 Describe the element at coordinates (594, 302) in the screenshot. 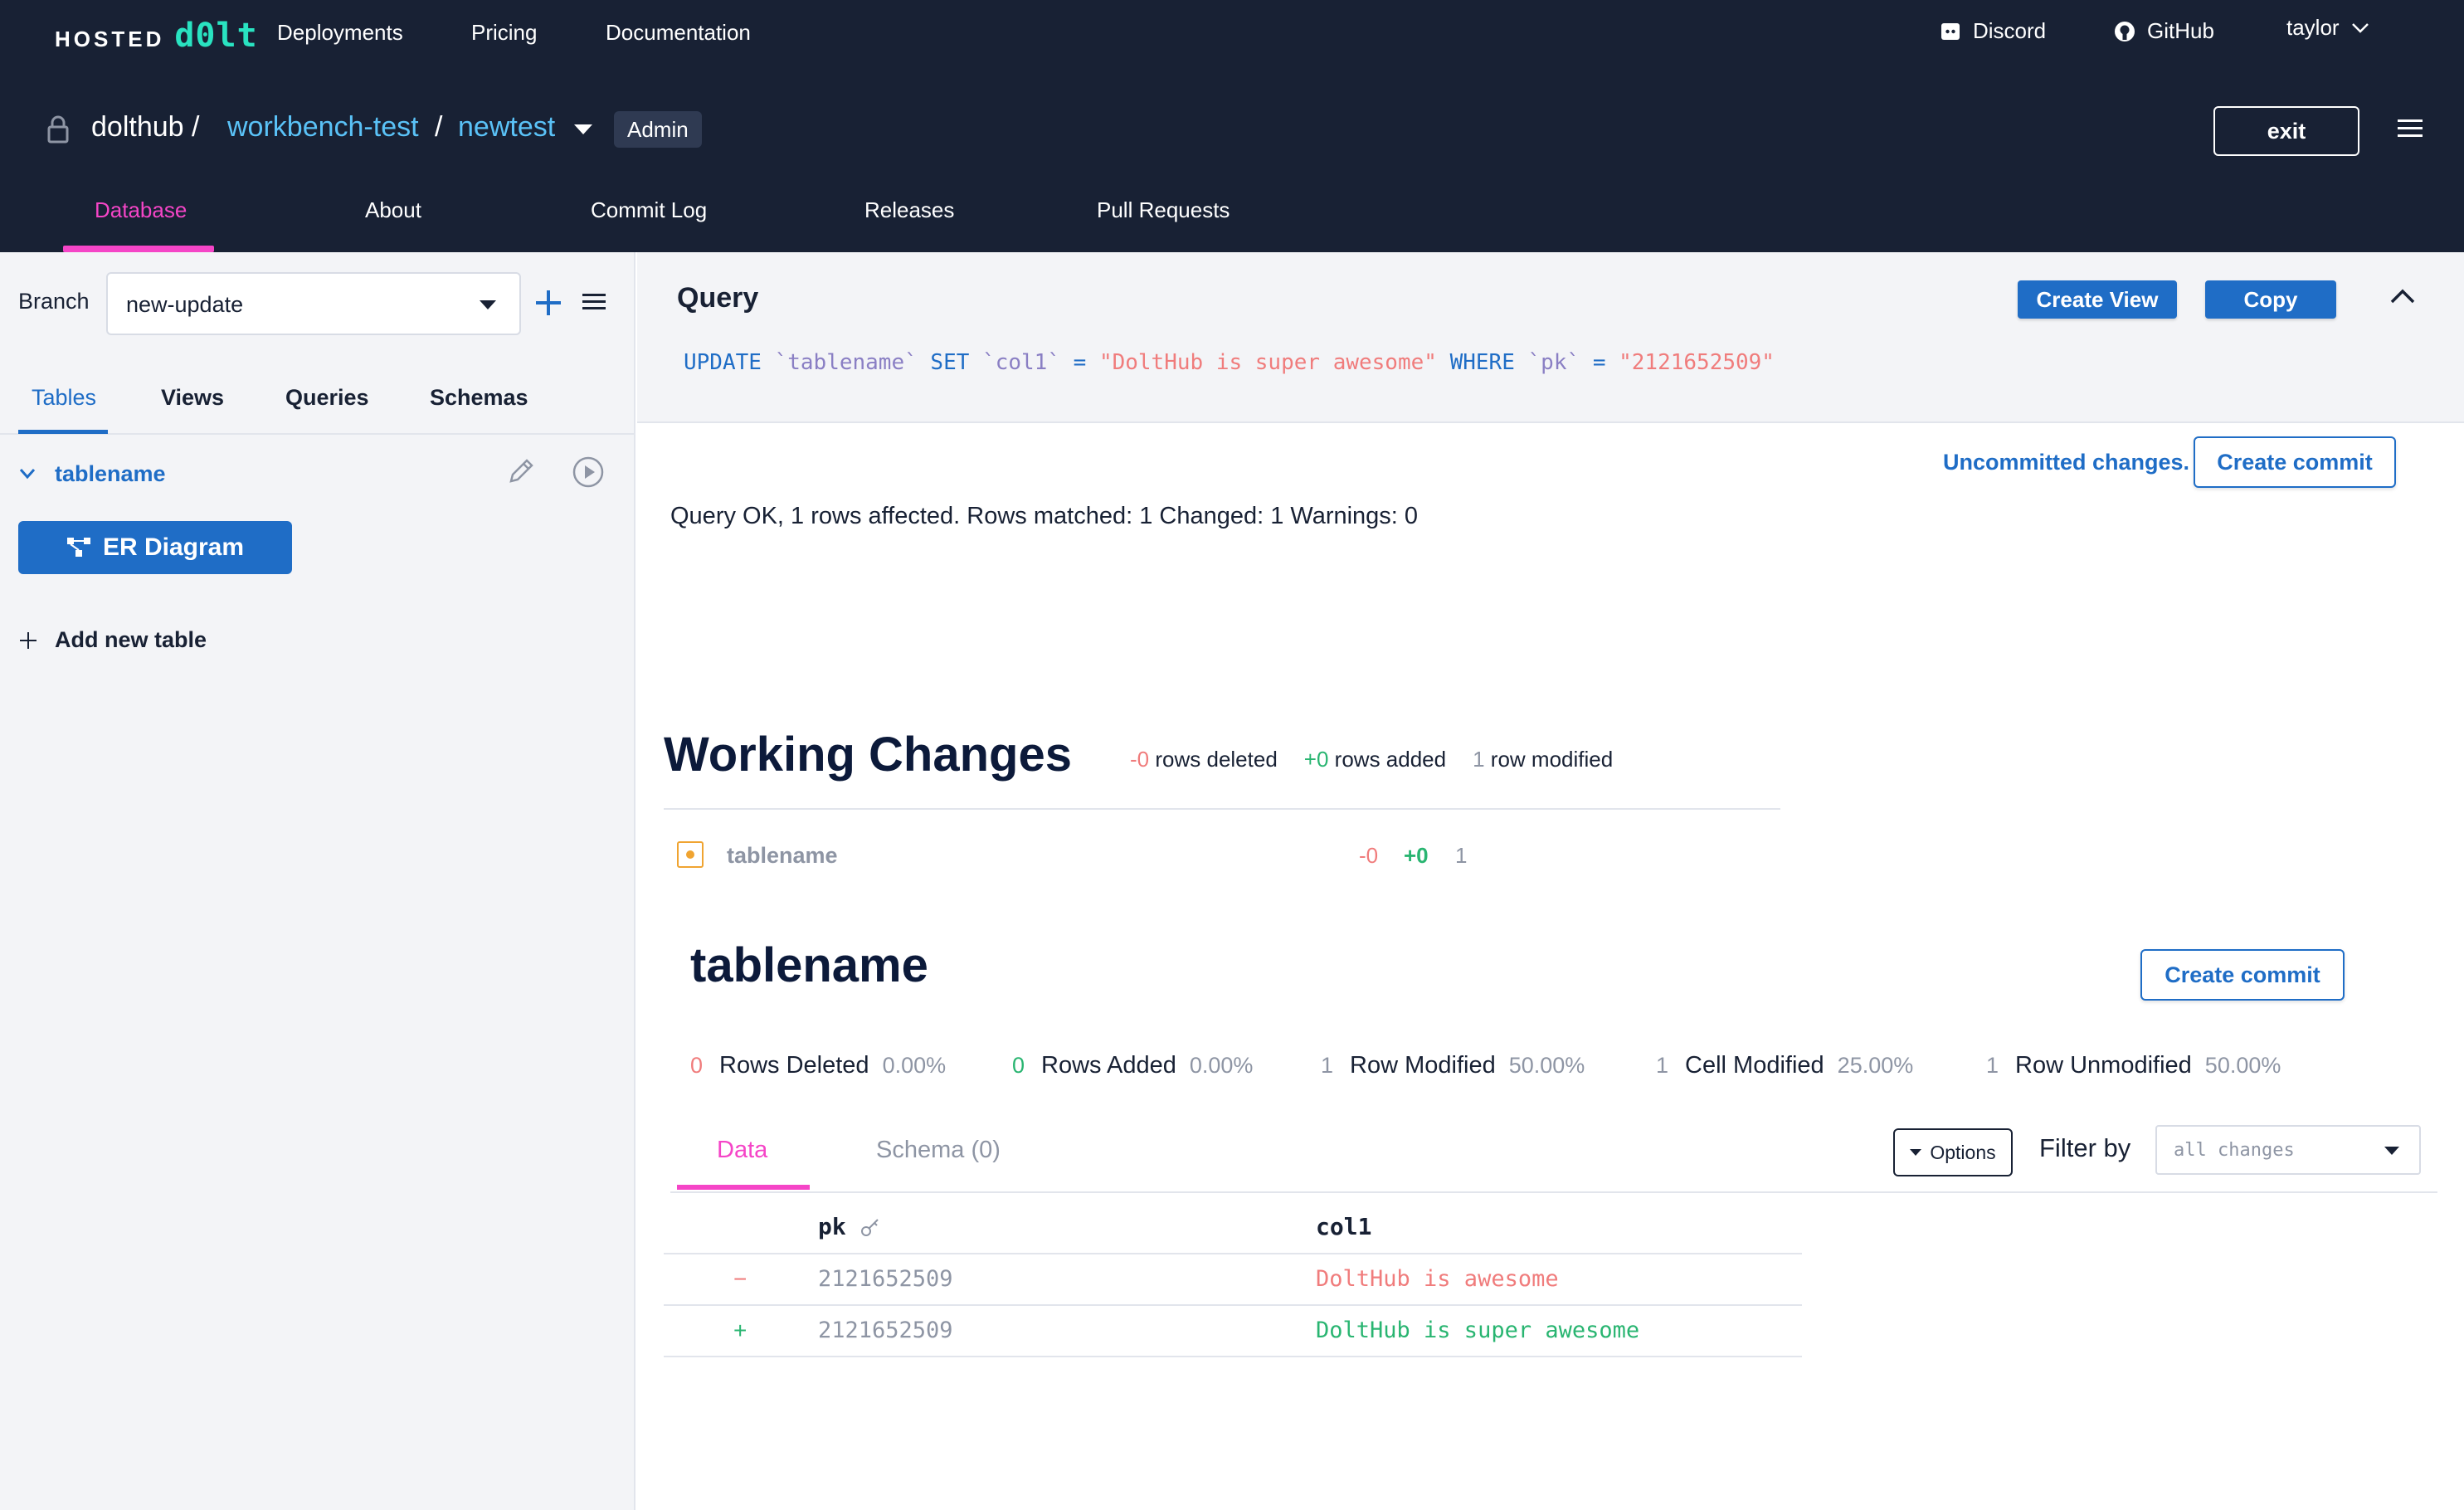

I see `branch-list-icon` at that location.